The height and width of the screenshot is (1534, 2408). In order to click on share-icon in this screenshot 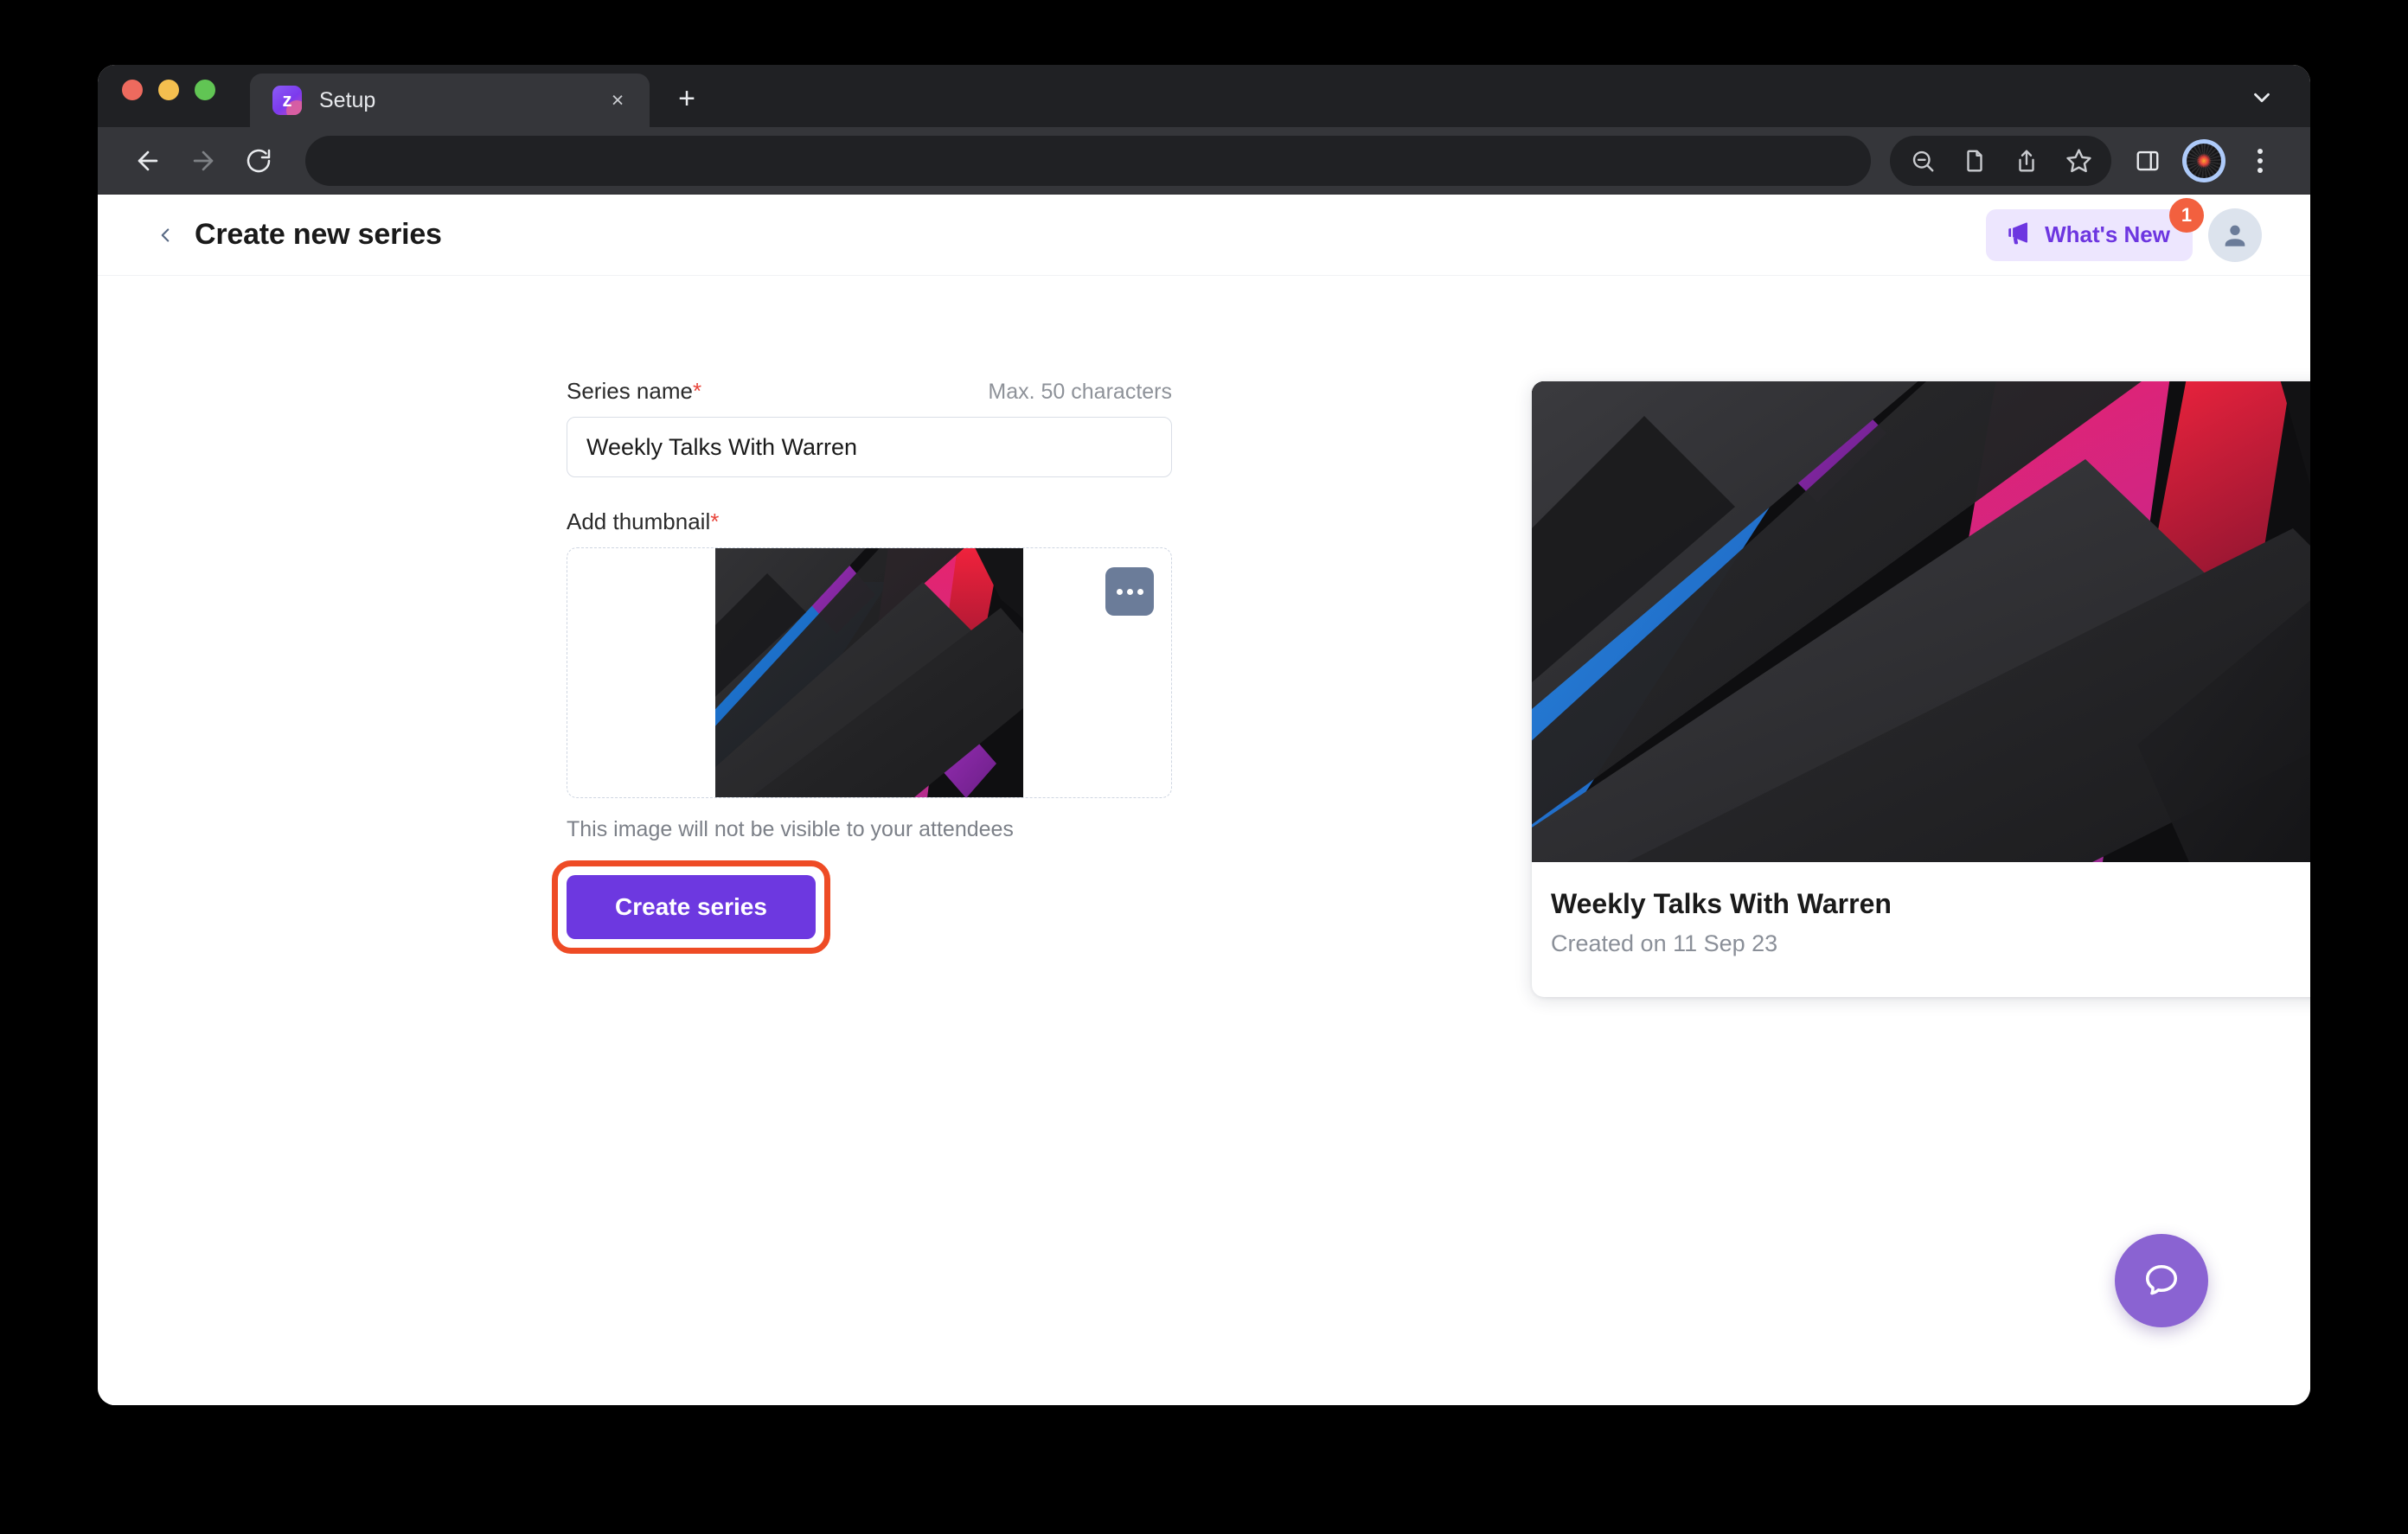, I will do `click(2027, 161)`.